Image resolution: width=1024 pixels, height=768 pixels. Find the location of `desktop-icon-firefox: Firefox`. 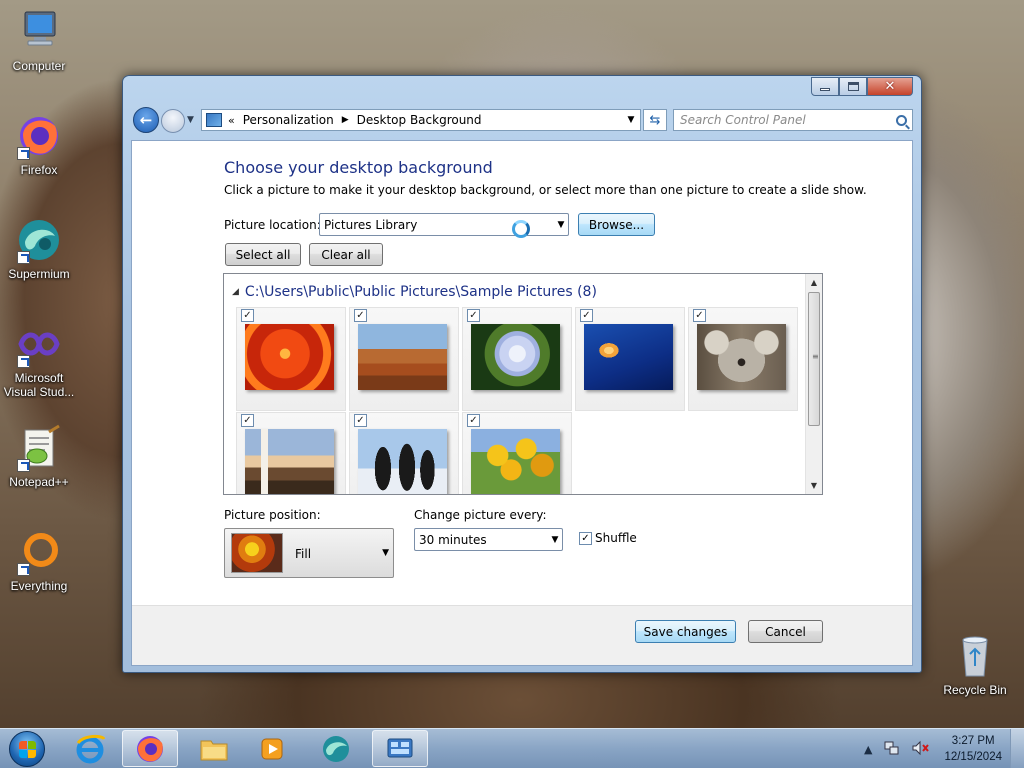

desktop-icon-firefox: Firefox is located at coordinates (39, 144).